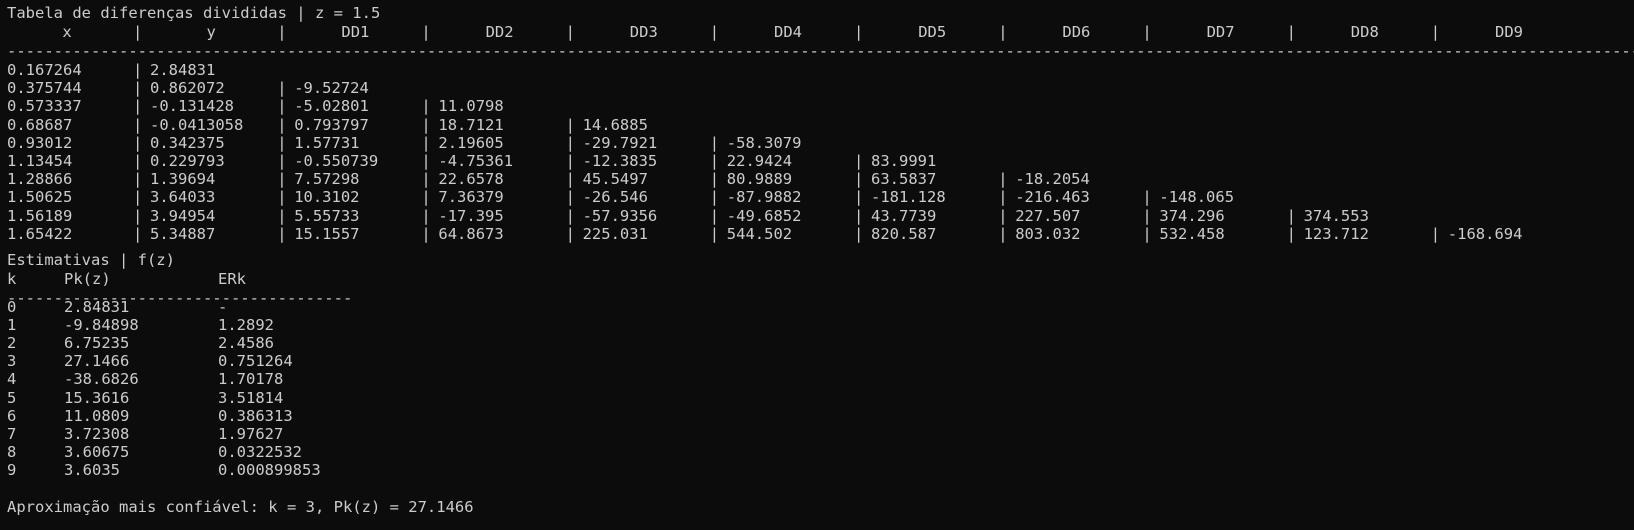  Describe the element at coordinates (331, 88) in the screenshot. I see `table-cell: -9.52724` at that location.